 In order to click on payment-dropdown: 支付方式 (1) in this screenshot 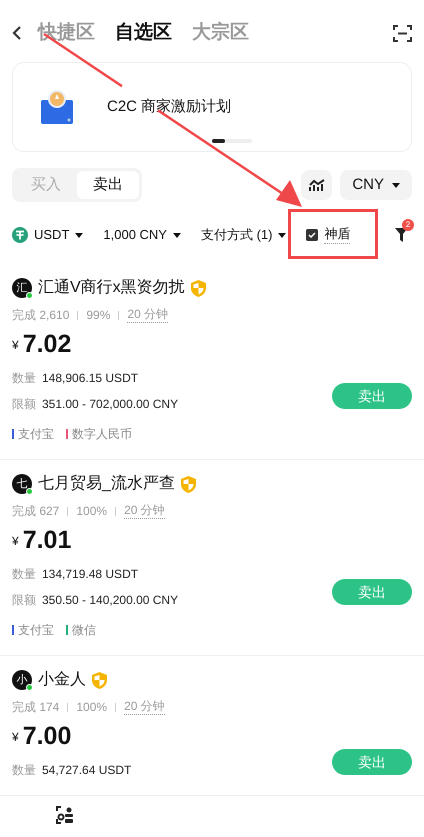, I will do `click(243, 235)`.